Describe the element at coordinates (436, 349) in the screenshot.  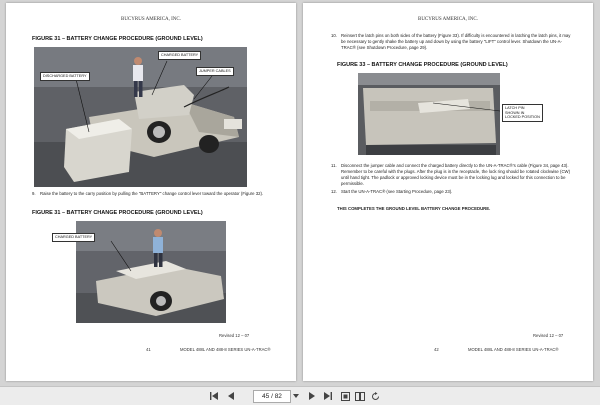
I see `page-number: 42` at that location.